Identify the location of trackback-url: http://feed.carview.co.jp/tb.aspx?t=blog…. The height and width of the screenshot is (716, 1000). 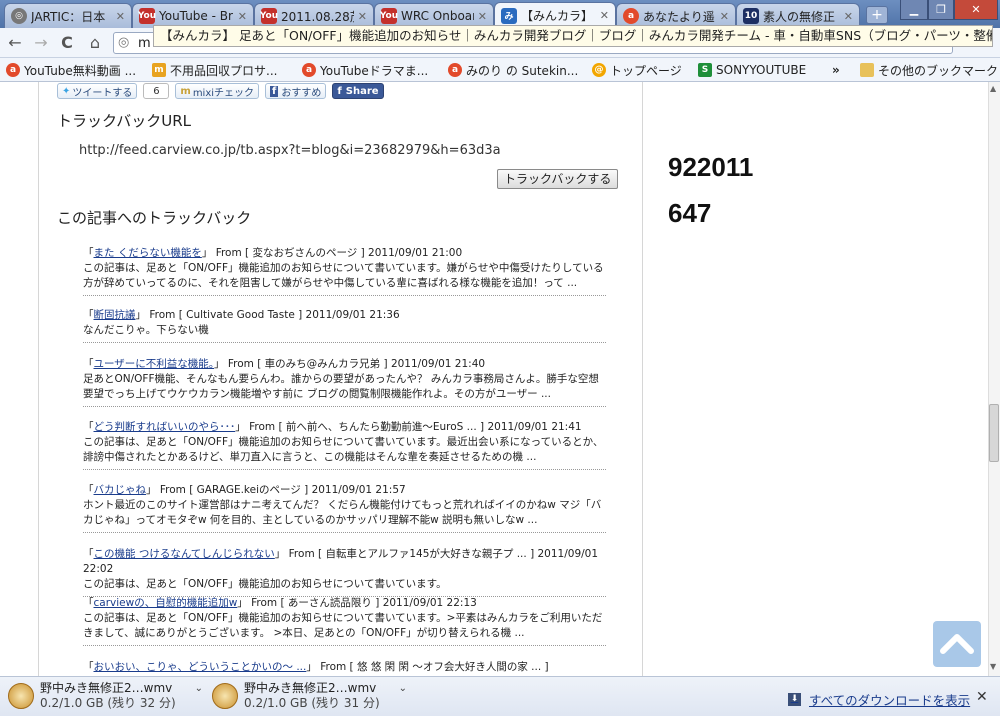
(290, 150).